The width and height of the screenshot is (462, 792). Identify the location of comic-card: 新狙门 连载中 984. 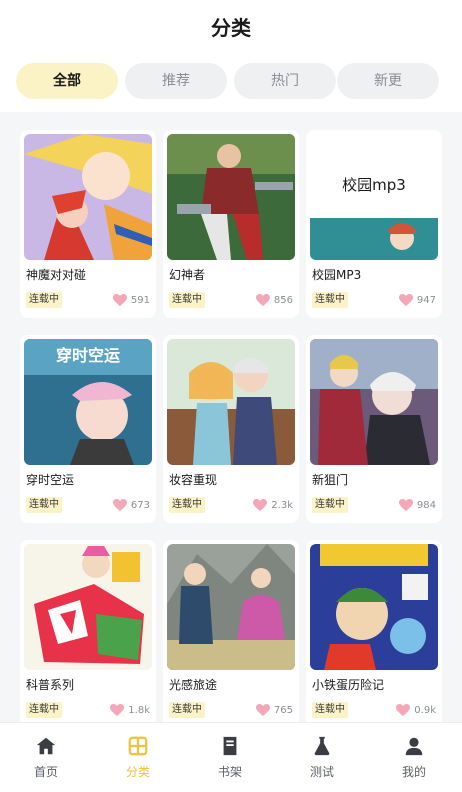
(374, 429).